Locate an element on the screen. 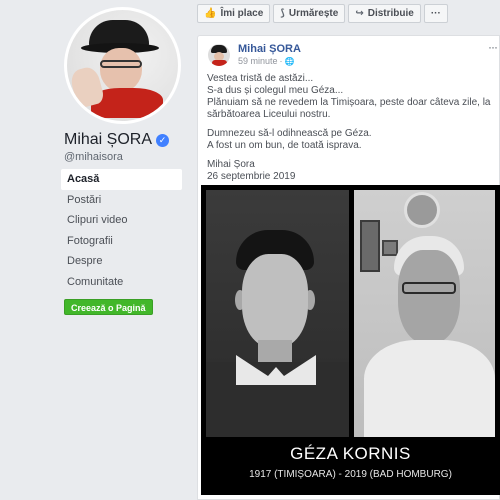 Image resolution: width=500 pixels, height=500 pixels. follow-button: ⟆ Urmărește is located at coordinates (309, 13).